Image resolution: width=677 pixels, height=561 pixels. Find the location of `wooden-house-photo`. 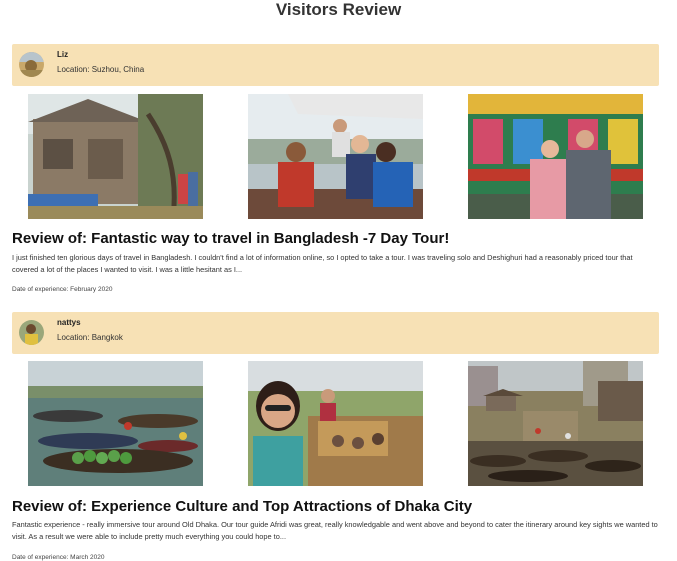

wooden-house-photo is located at coordinates (115, 156).